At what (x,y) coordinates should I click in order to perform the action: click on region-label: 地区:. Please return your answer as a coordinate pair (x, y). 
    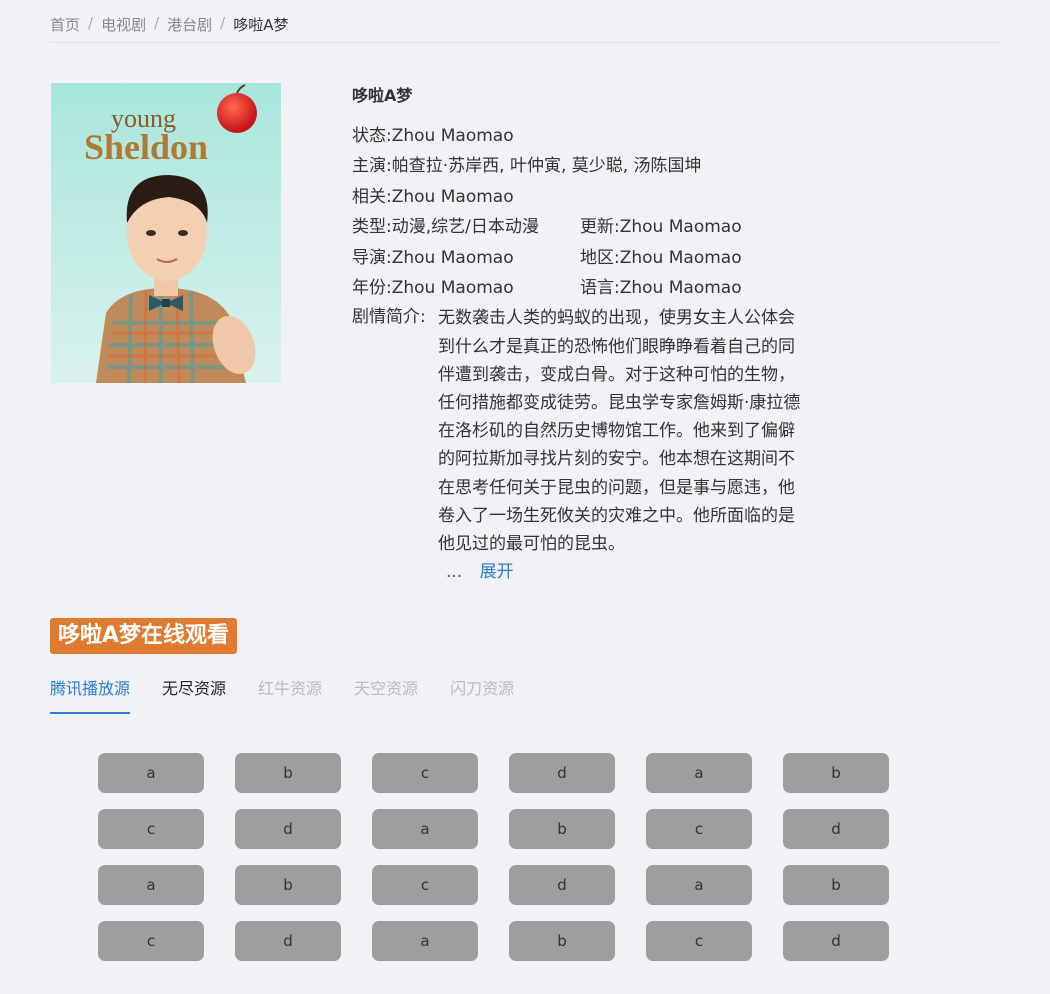
    Looking at the image, I should click on (600, 257).